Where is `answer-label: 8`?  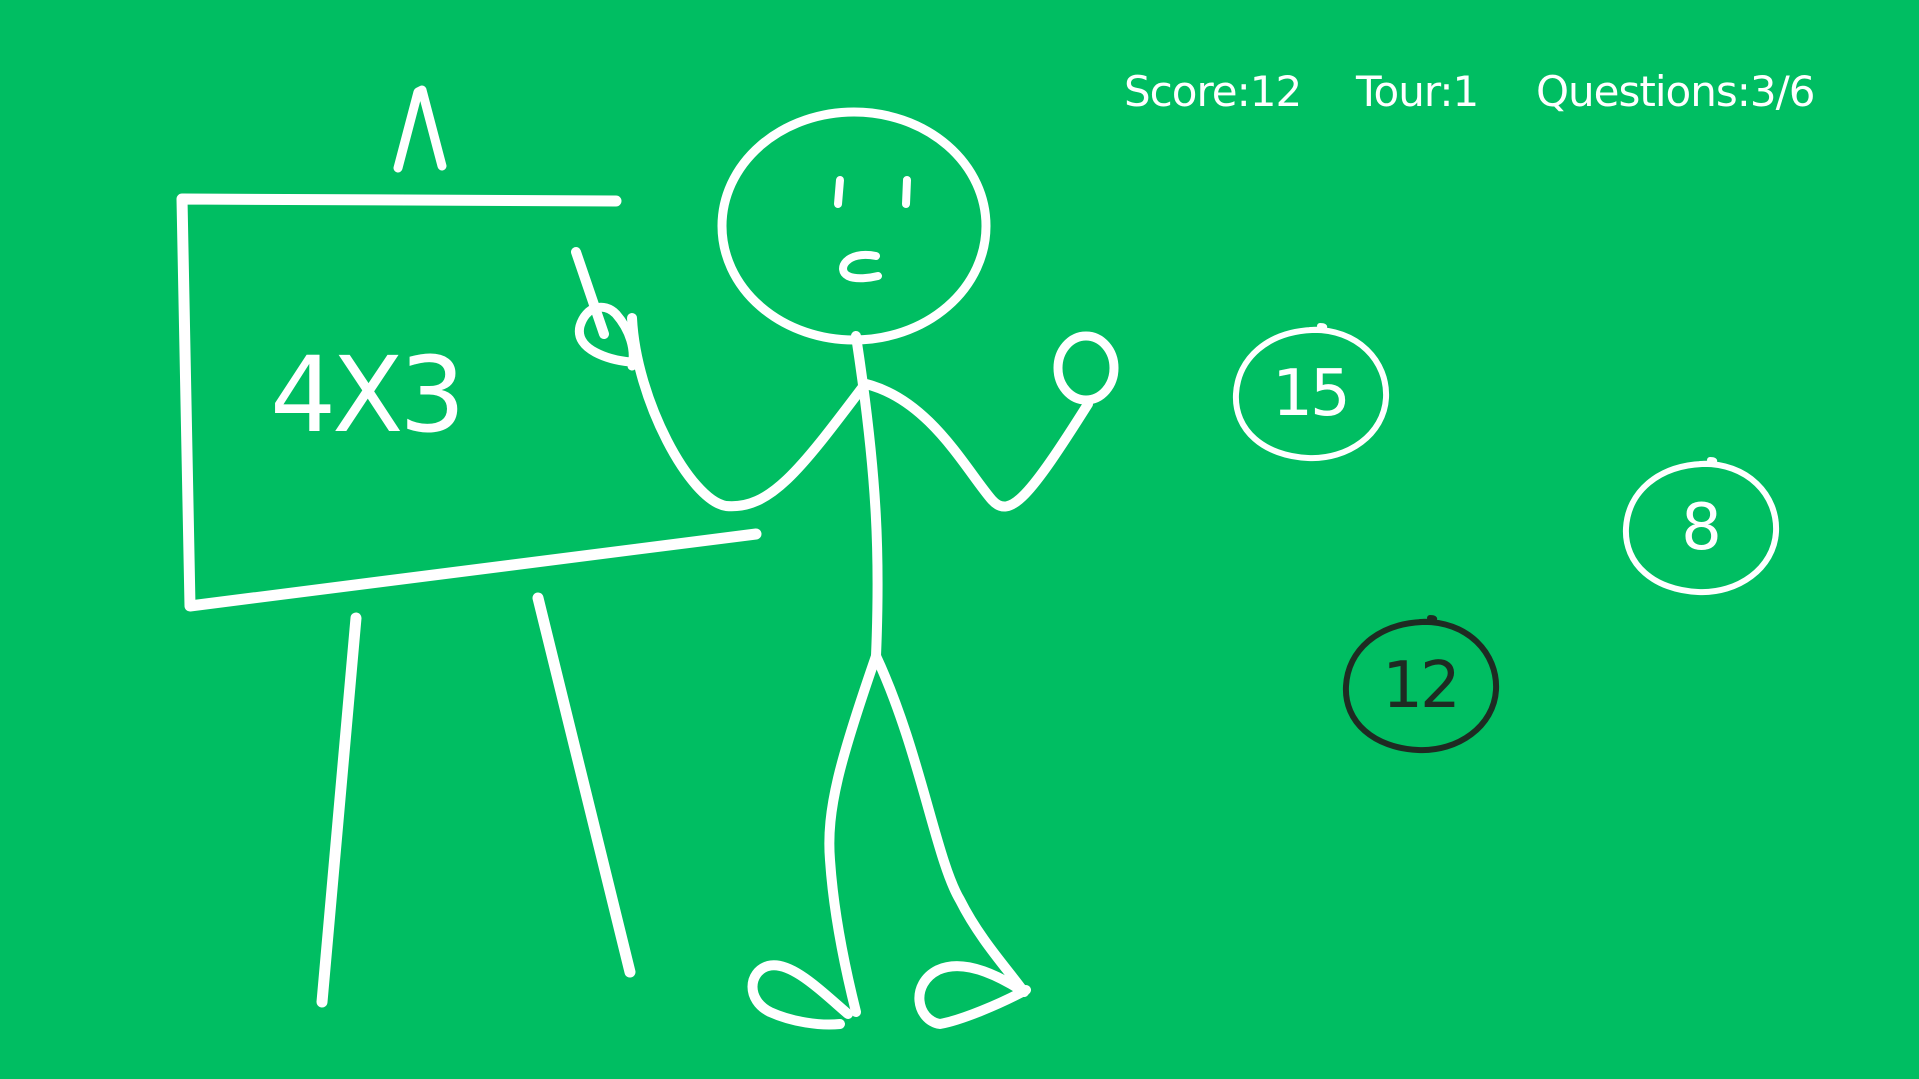
answer-label: 8 is located at coordinates (1701, 528).